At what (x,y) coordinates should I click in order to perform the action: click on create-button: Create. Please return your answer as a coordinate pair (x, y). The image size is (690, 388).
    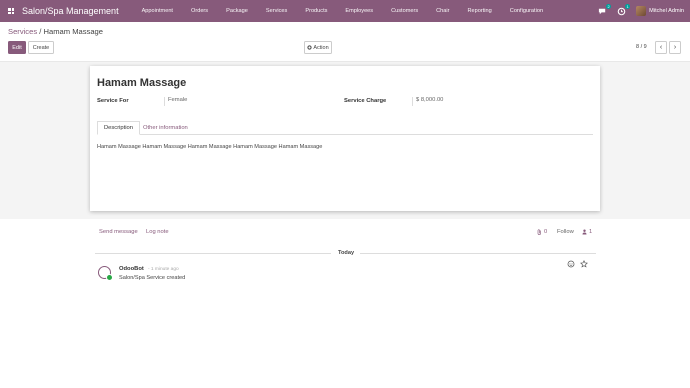
    Looking at the image, I should click on (41, 47).